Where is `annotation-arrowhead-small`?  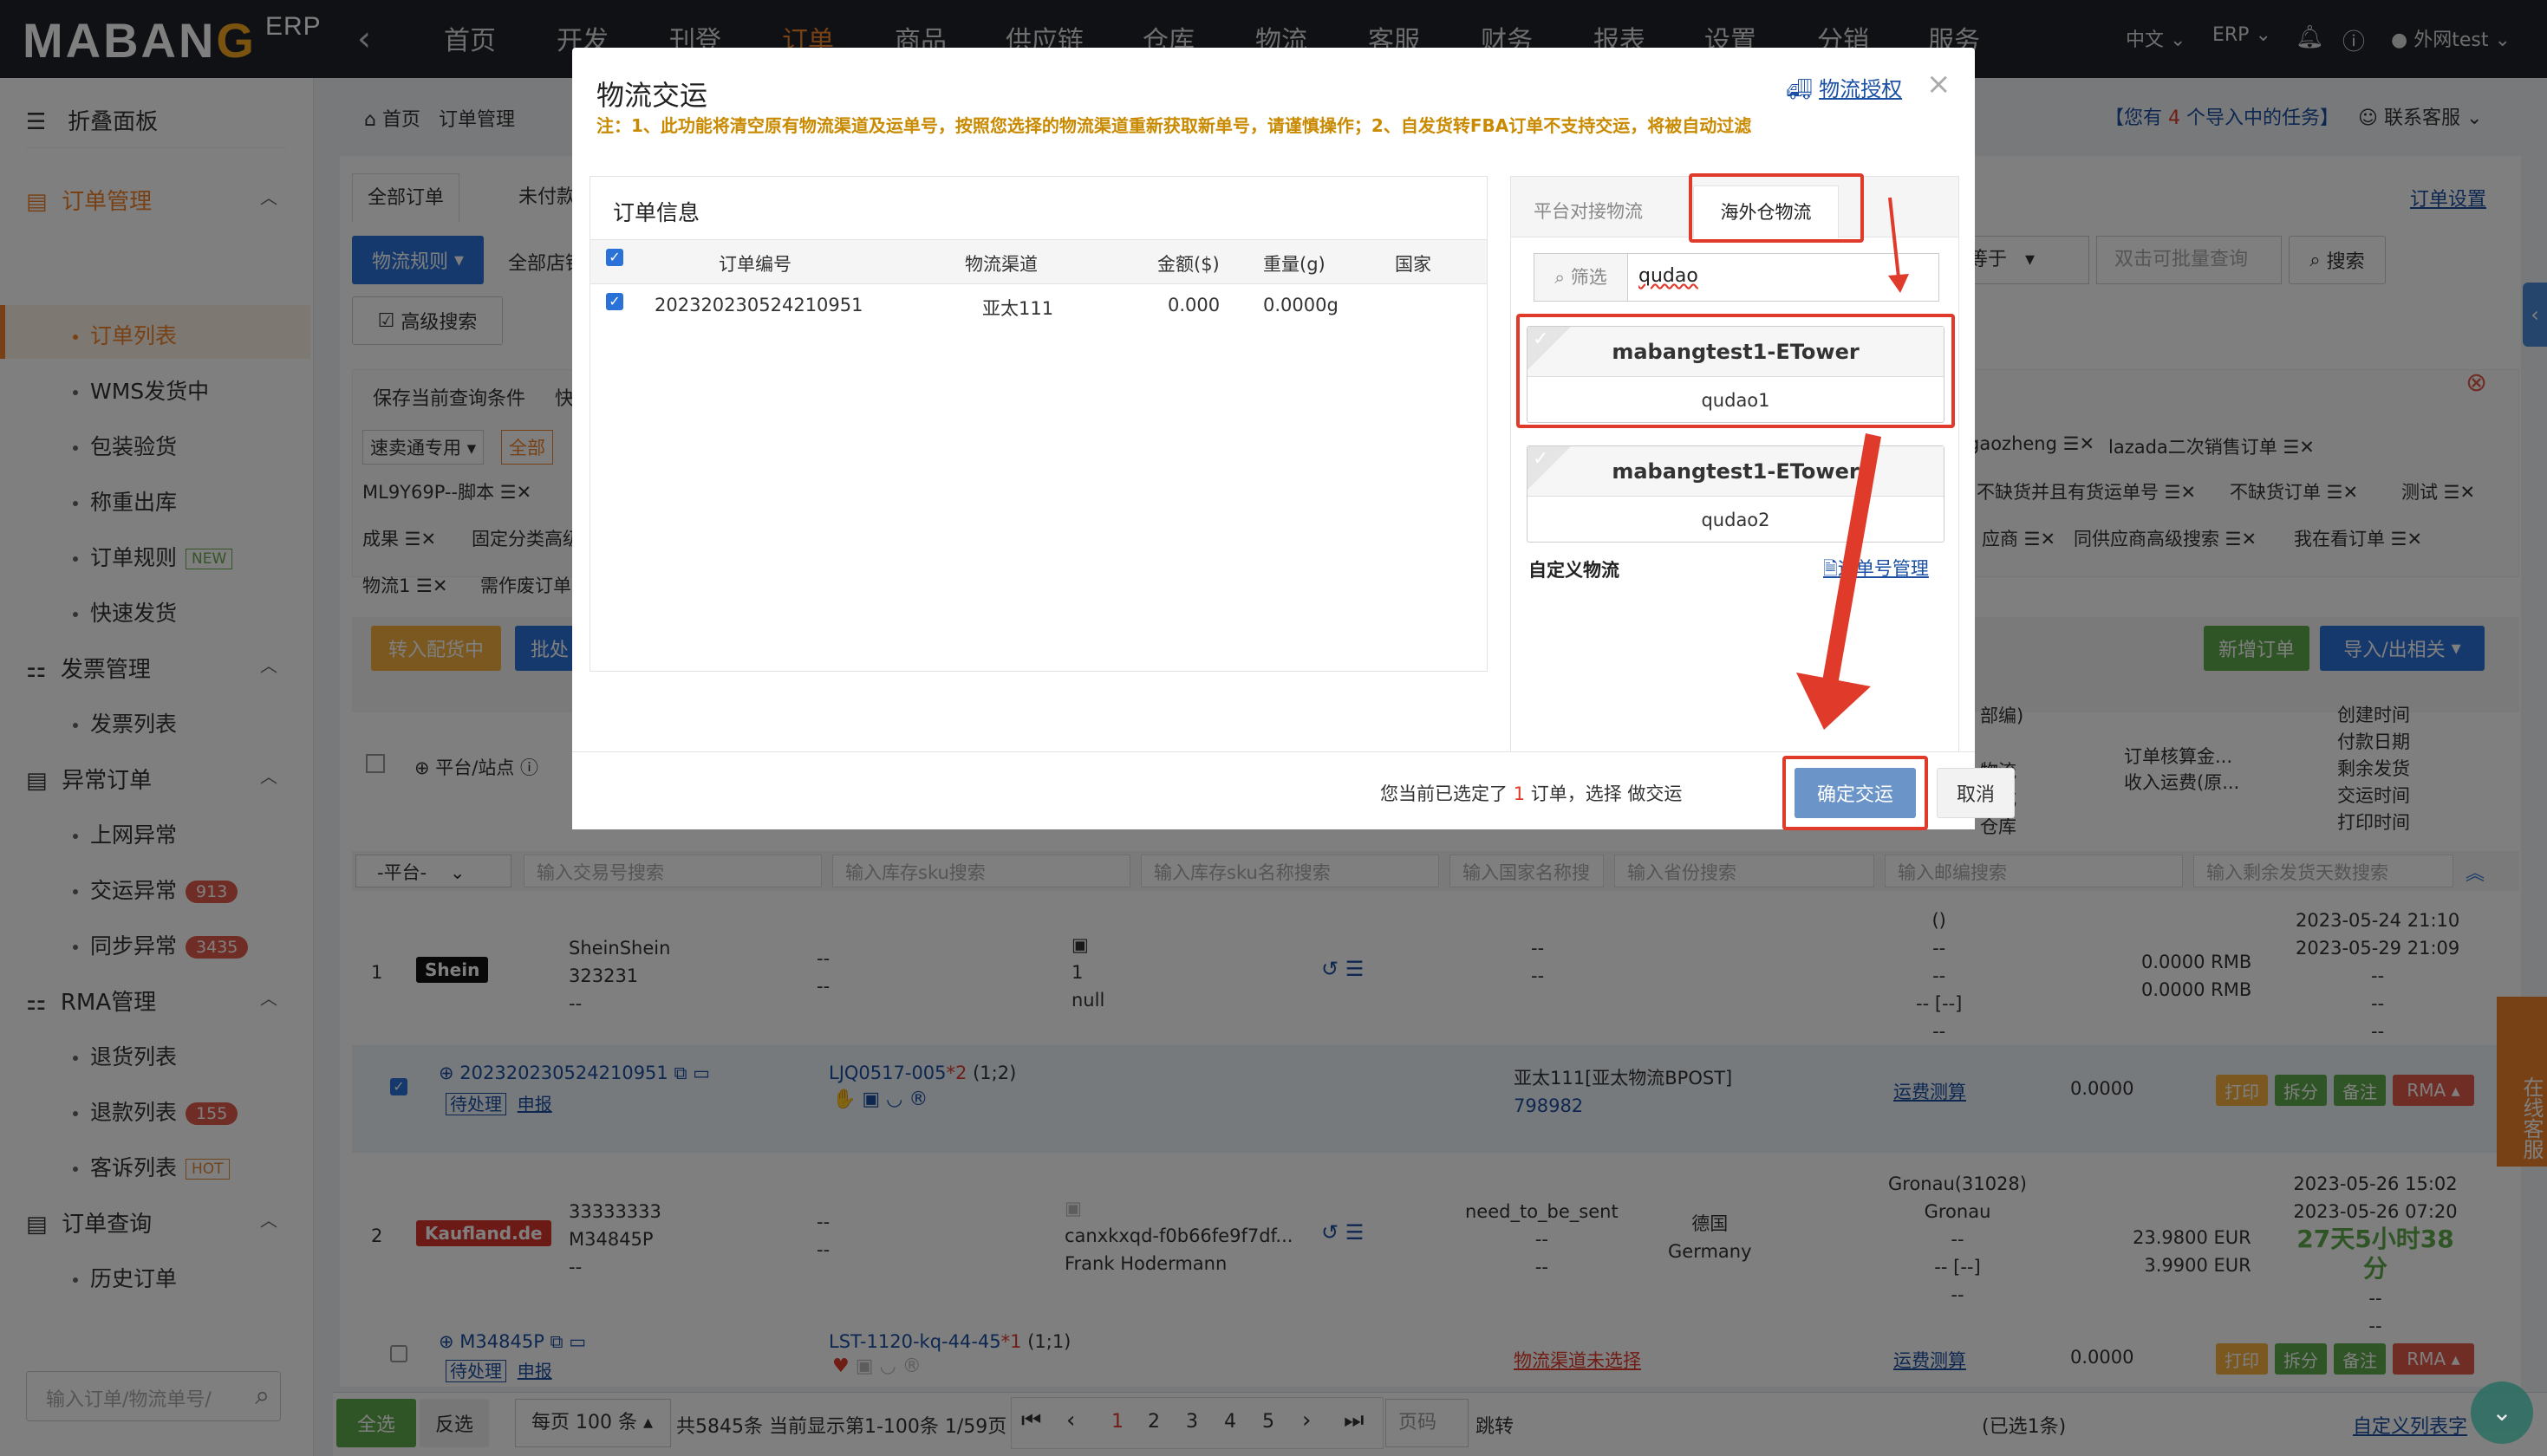
annotation-arrowhead-small is located at coordinates (1898, 283).